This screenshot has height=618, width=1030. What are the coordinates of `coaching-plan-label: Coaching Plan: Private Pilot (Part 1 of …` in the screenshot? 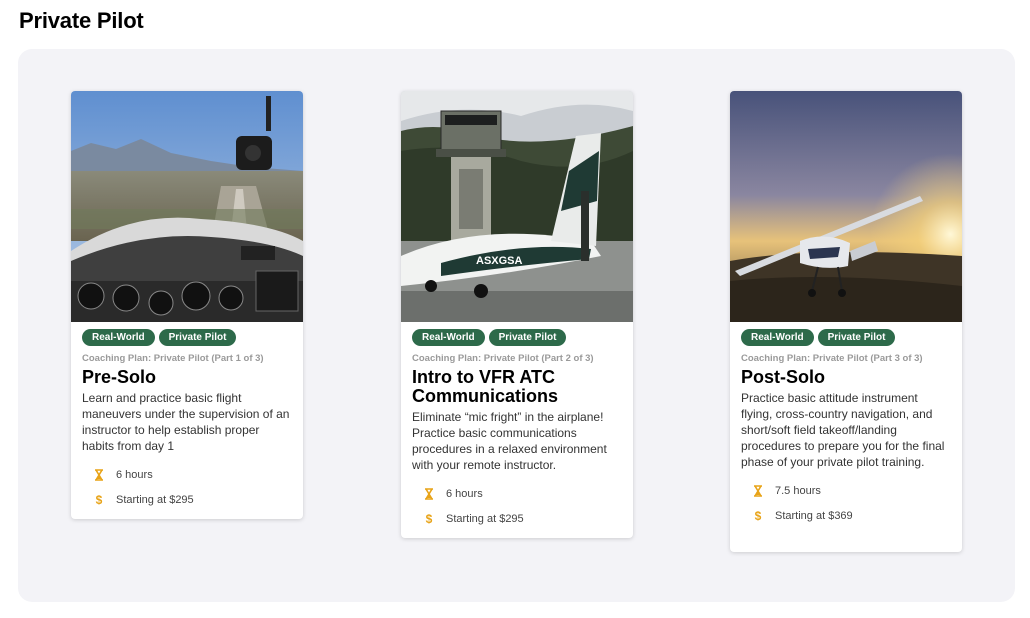 It's located at (173, 358).